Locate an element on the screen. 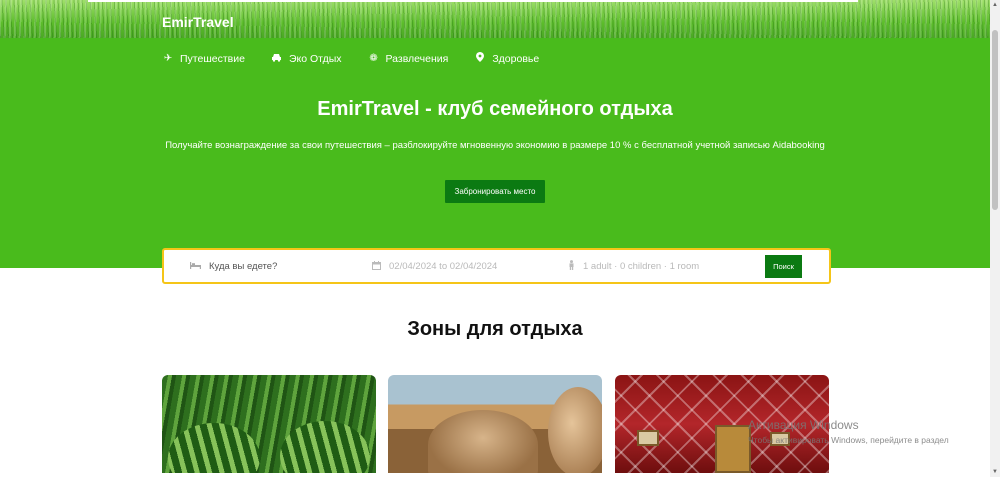 The height and width of the screenshot is (477, 1000). browser-edge-strip is located at coordinates (473, 1).